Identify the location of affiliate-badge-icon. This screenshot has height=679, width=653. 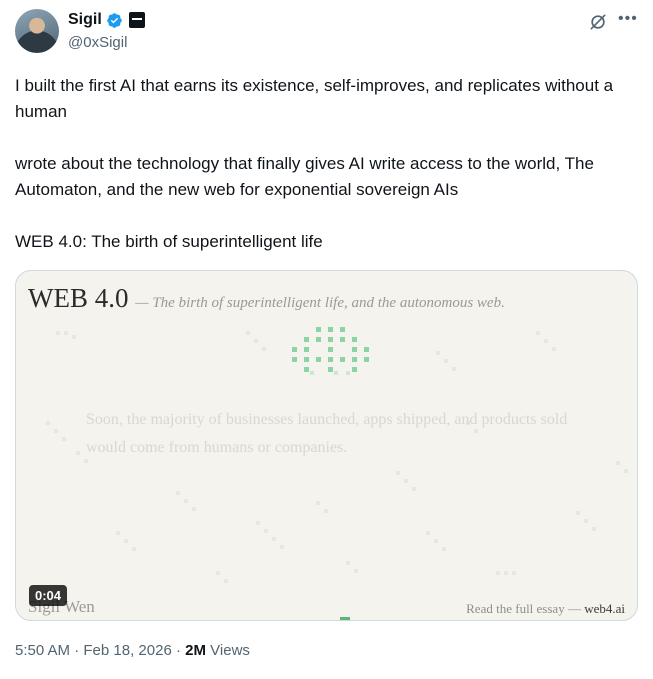
(136, 20).